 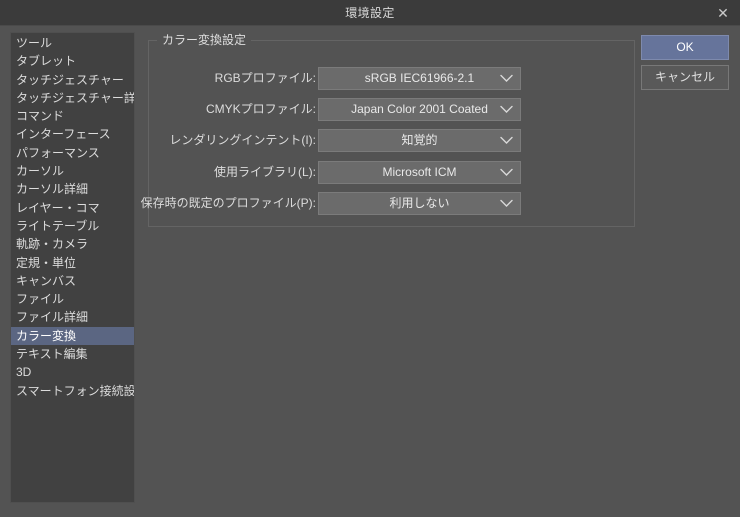 I want to click on form-row: CMYKプロファイル: Japan Color 2001 Coated, so click(x=370, y=110).